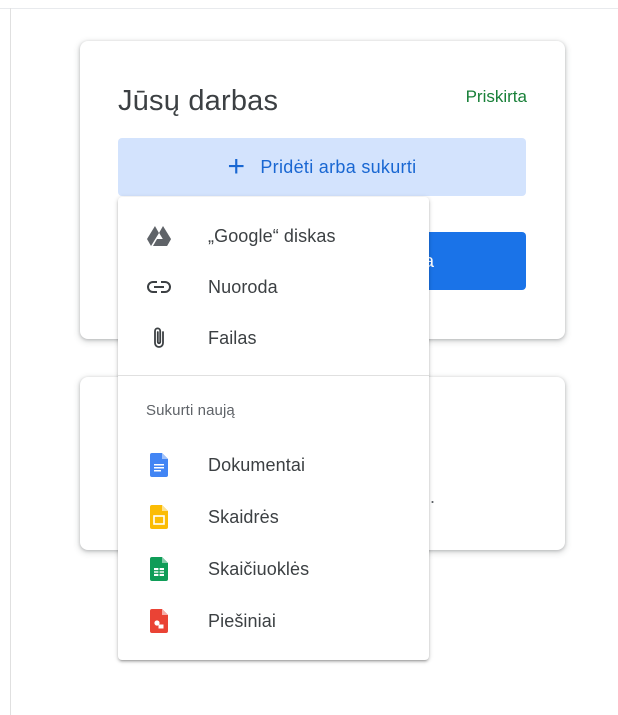  I want to click on menu-item-google-drive: „Google“ diskas, so click(273, 236).